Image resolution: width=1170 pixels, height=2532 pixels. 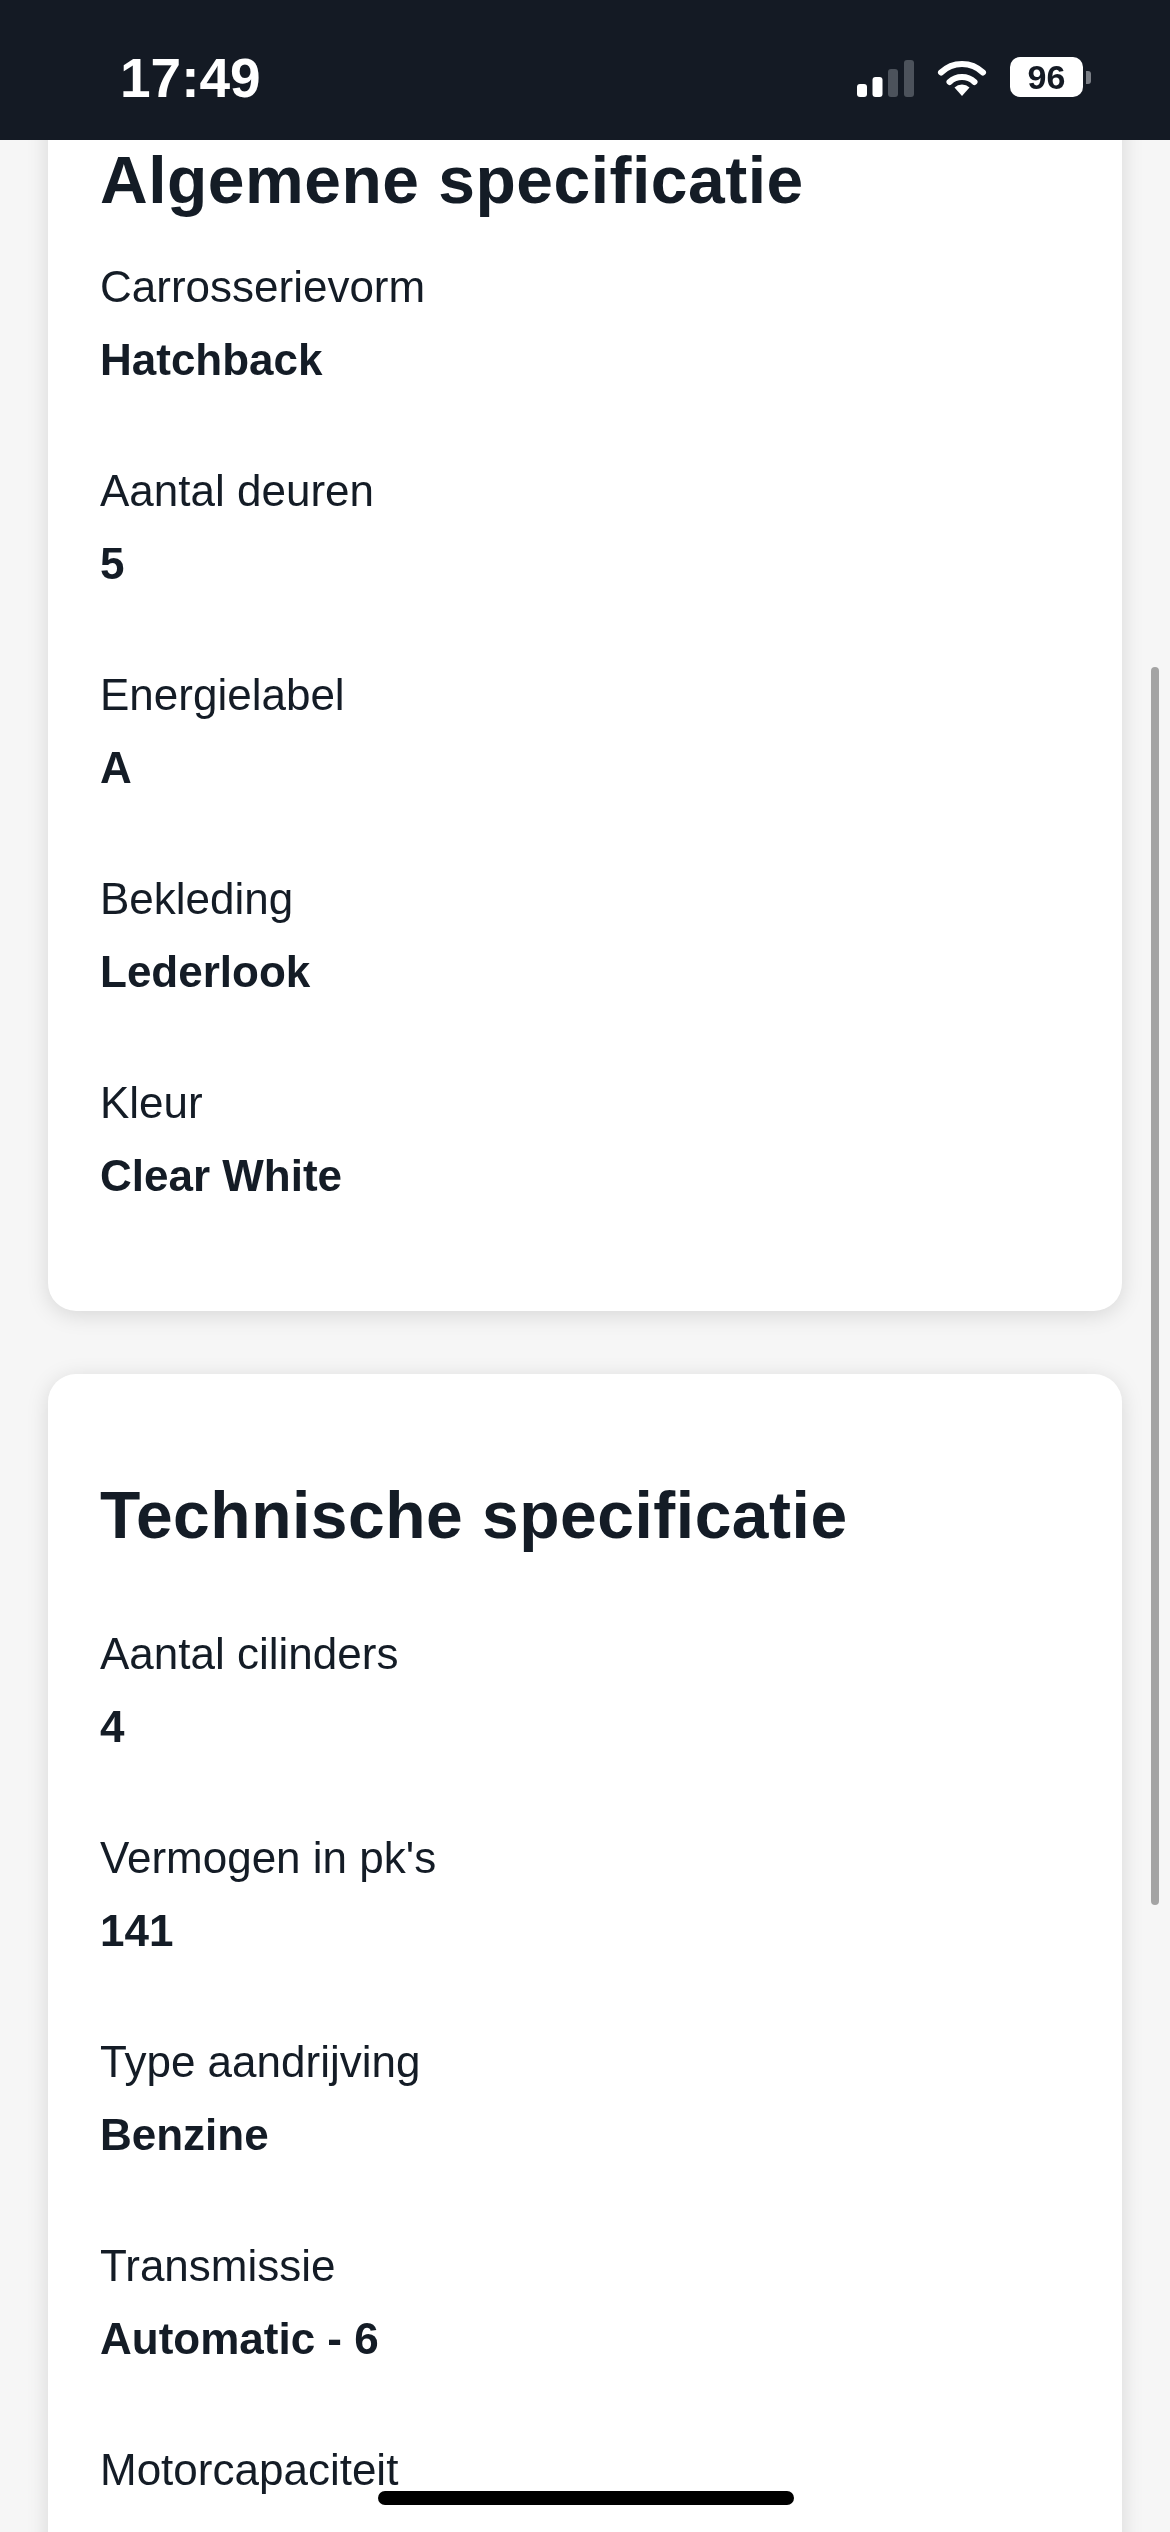 I want to click on spec-value: Benzine, so click(x=184, y=2135).